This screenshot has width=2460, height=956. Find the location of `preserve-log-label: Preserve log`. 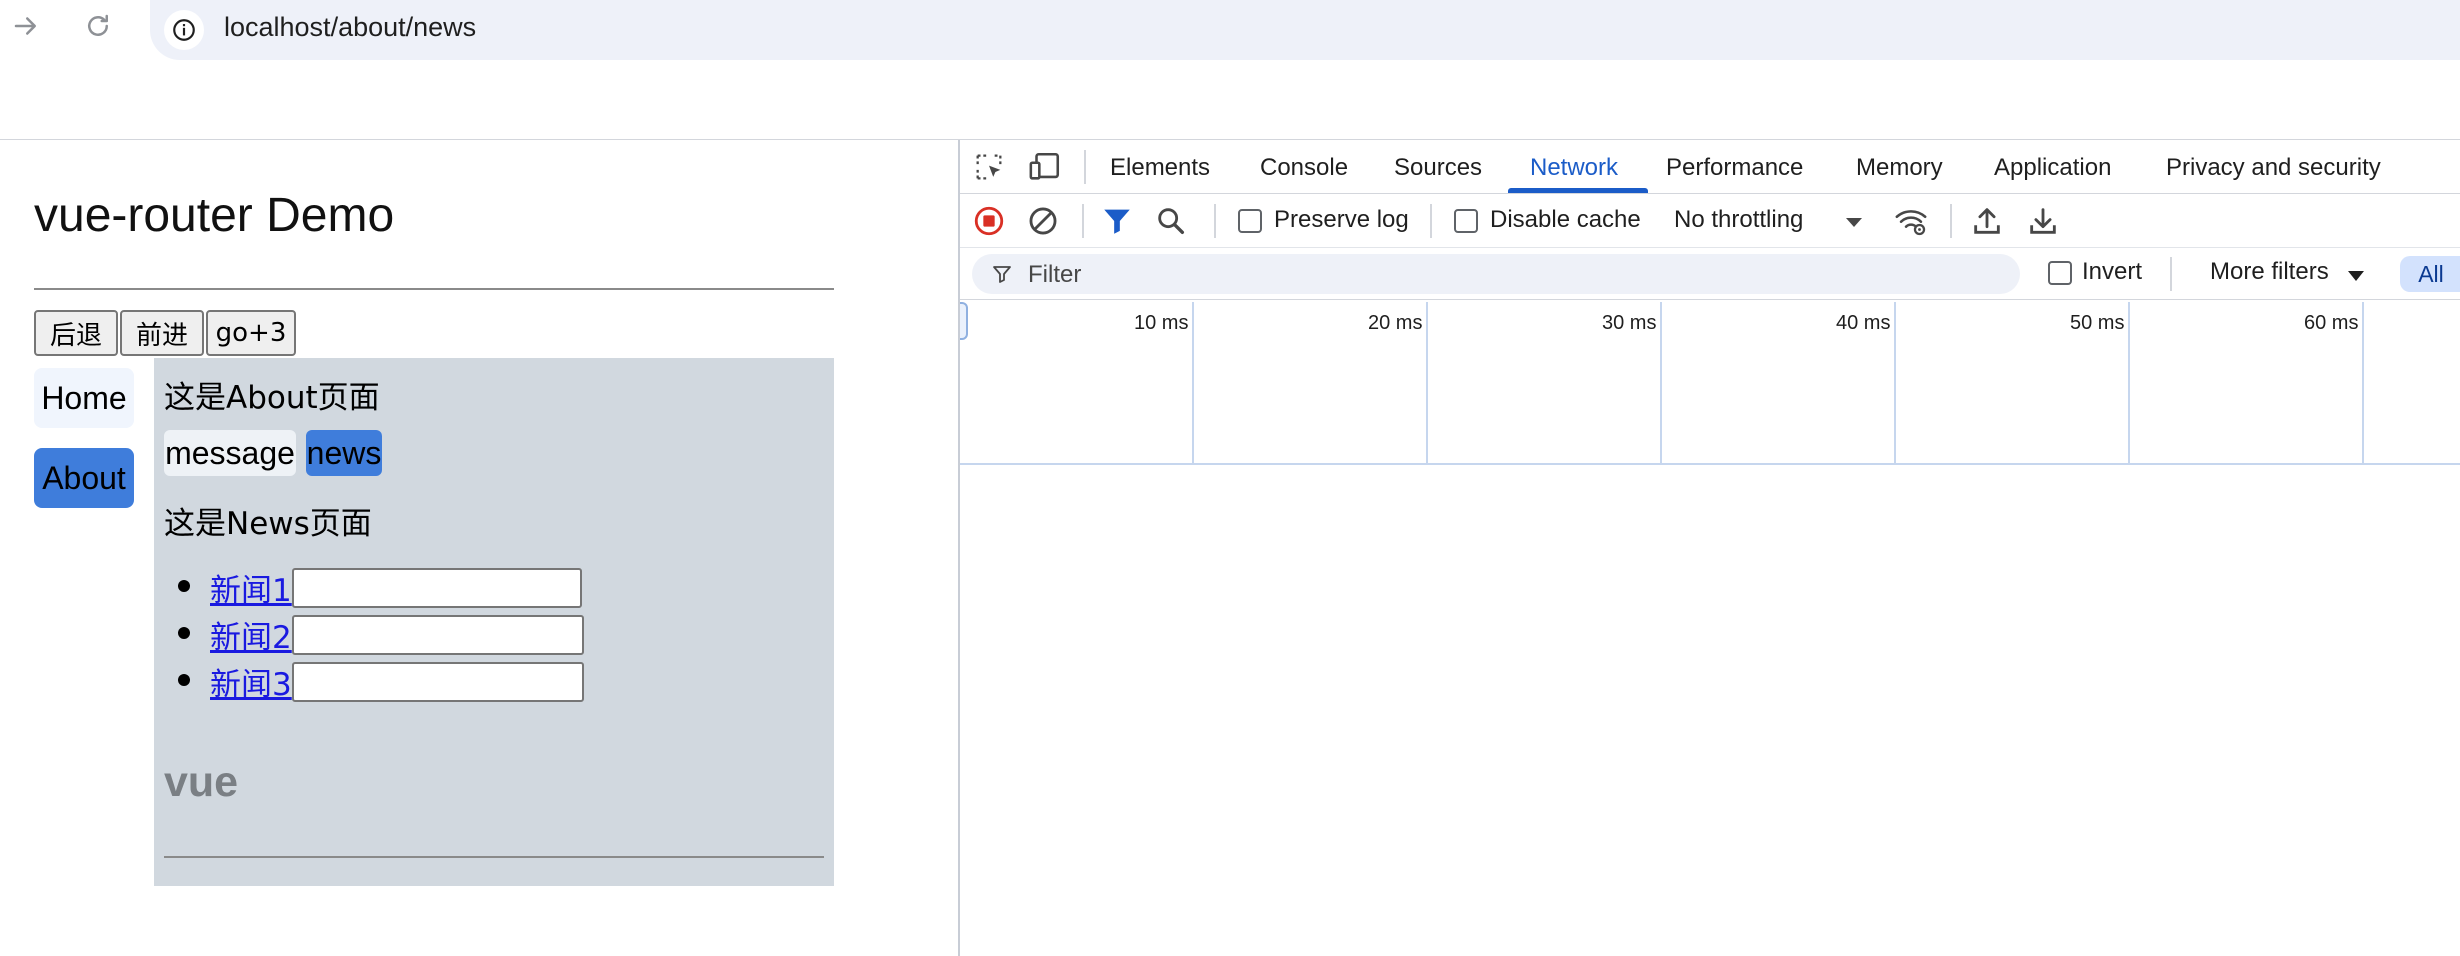

preserve-log-label: Preserve log is located at coordinates (1341, 219).